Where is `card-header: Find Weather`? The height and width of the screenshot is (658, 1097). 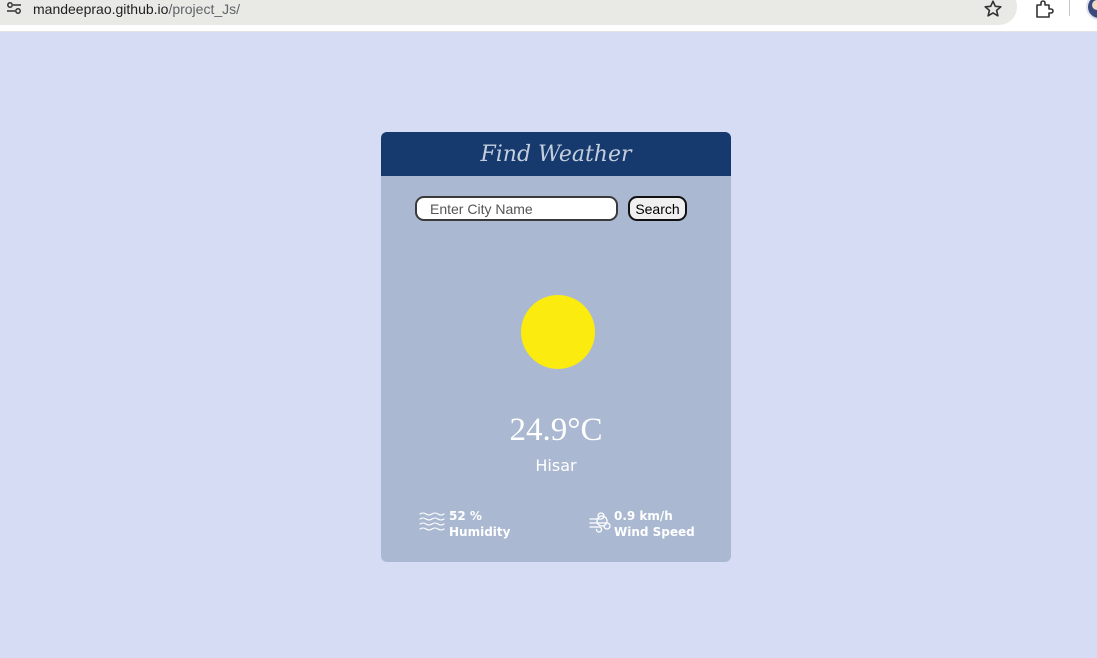
card-header: Find Weather is located at coordinates (556, 154).